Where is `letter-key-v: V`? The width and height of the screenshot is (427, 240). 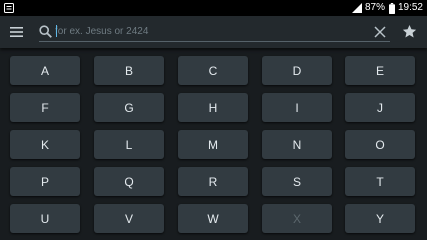
letter-key-v: V is located at coordinates (129, 218).